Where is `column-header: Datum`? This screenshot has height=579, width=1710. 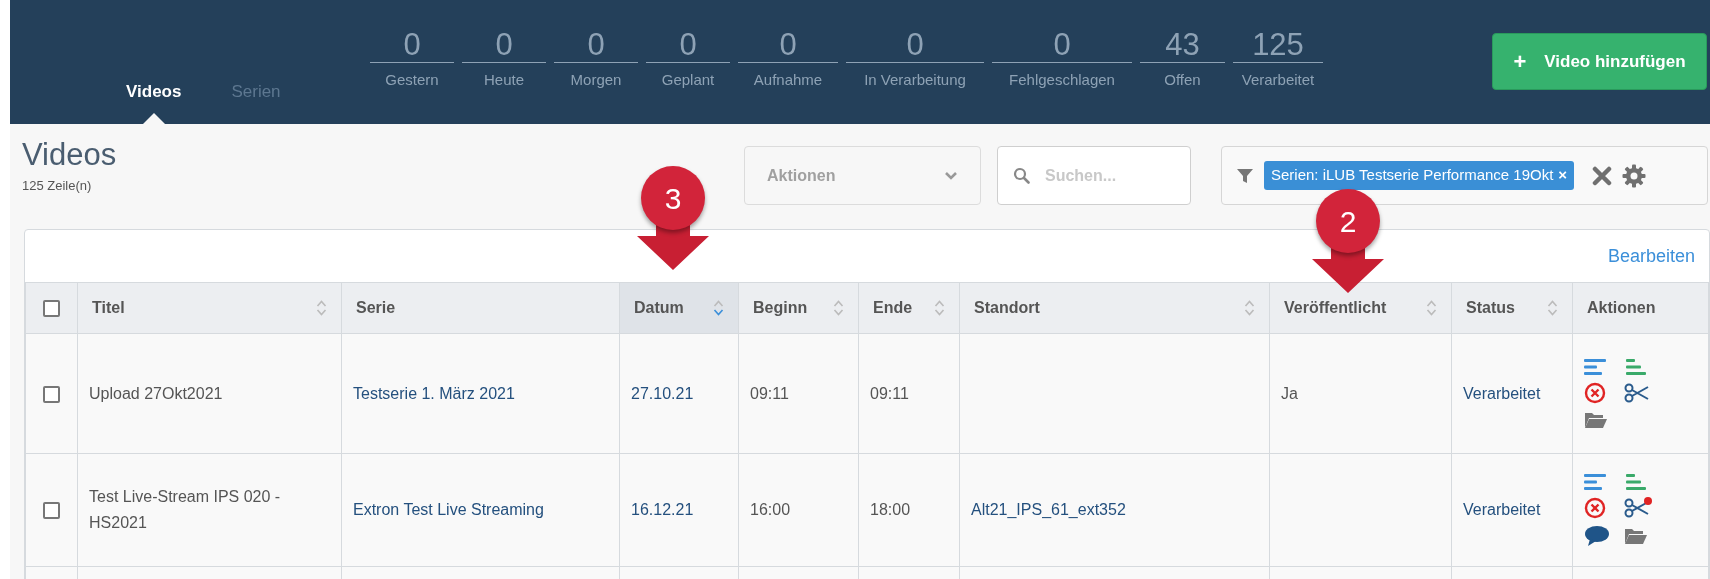
column-header: Datum is located at coordinates (659, 308).